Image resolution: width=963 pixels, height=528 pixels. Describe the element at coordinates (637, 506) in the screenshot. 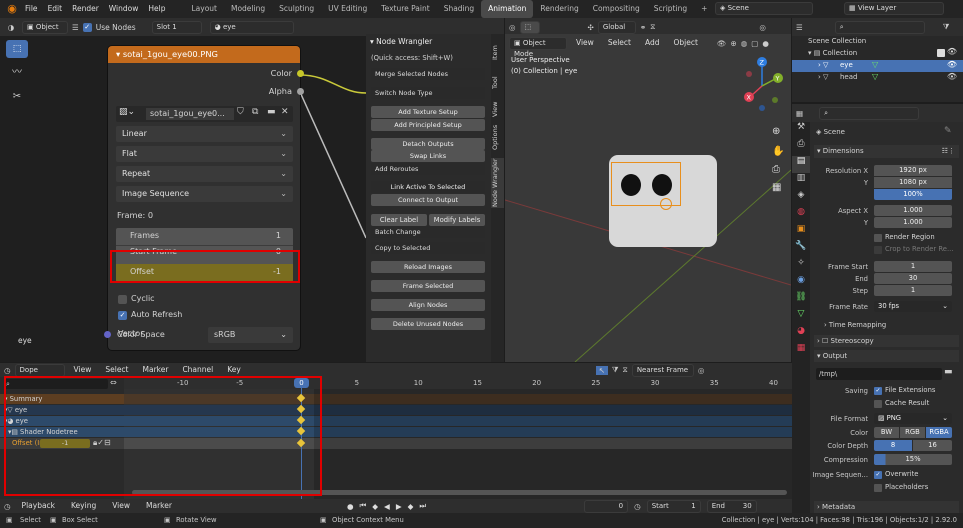

I see `clock-icon: ◷` at that location.